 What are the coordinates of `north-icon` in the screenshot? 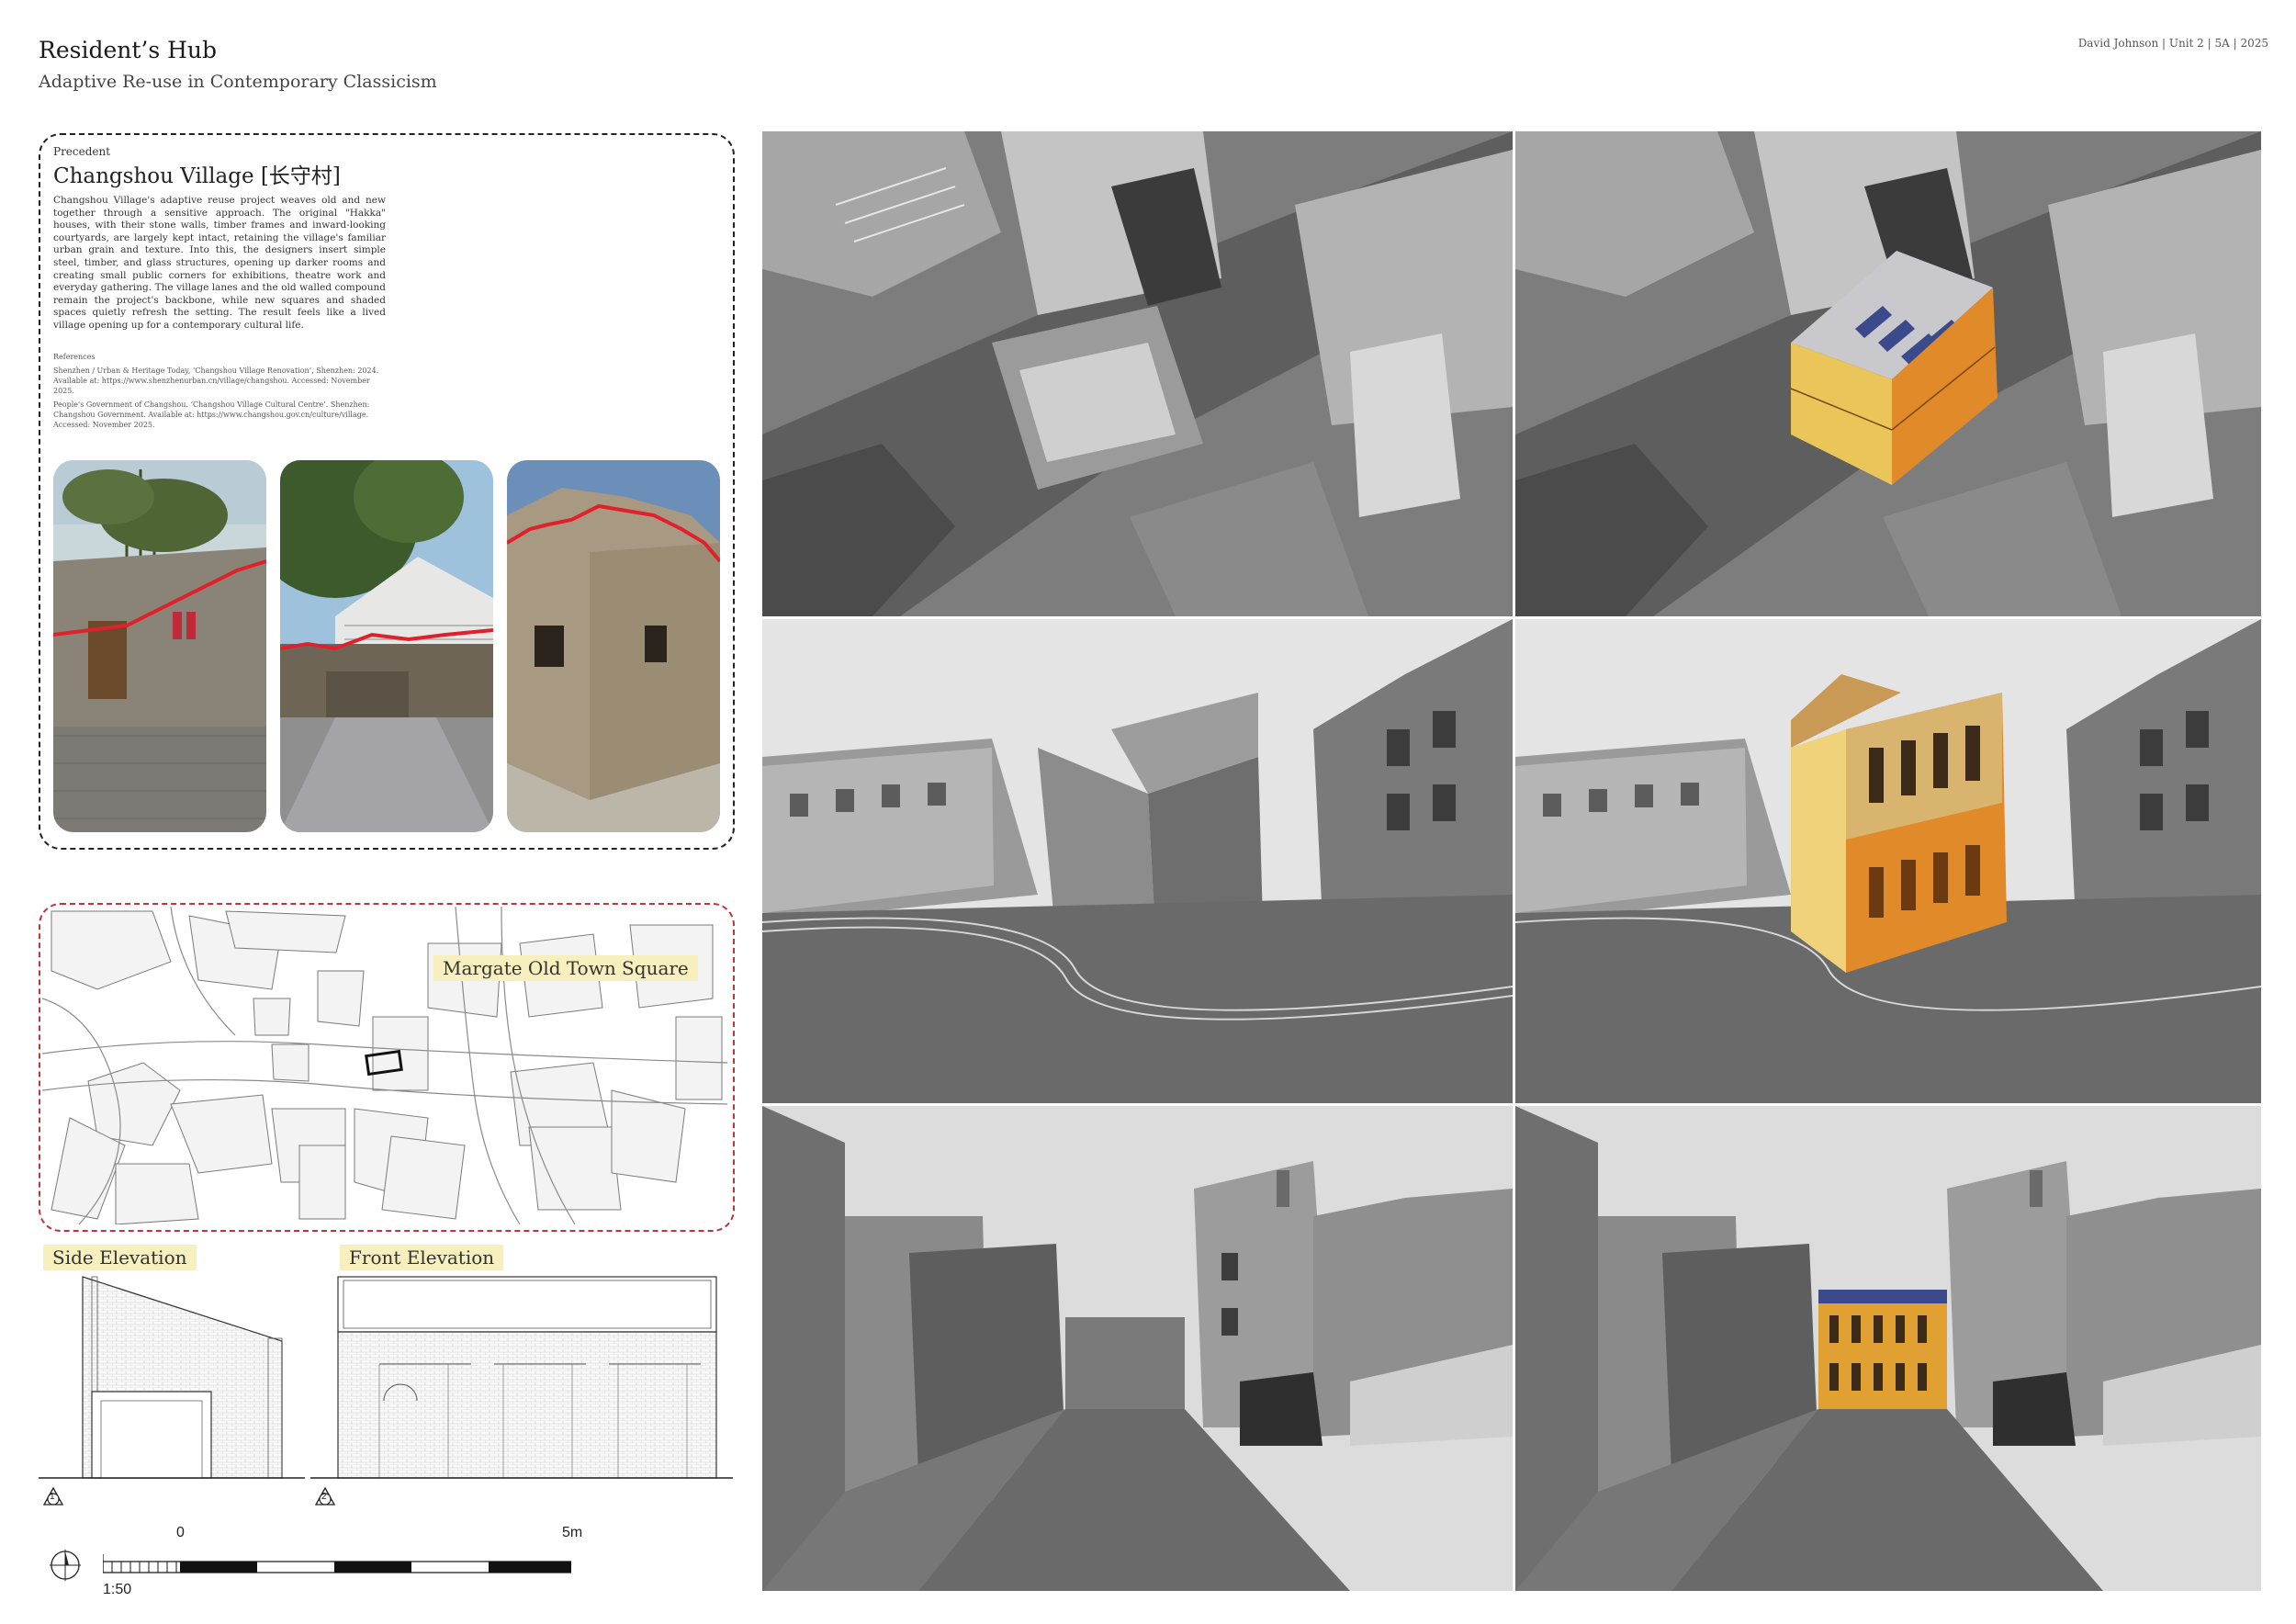 It's located at (65, 1565).